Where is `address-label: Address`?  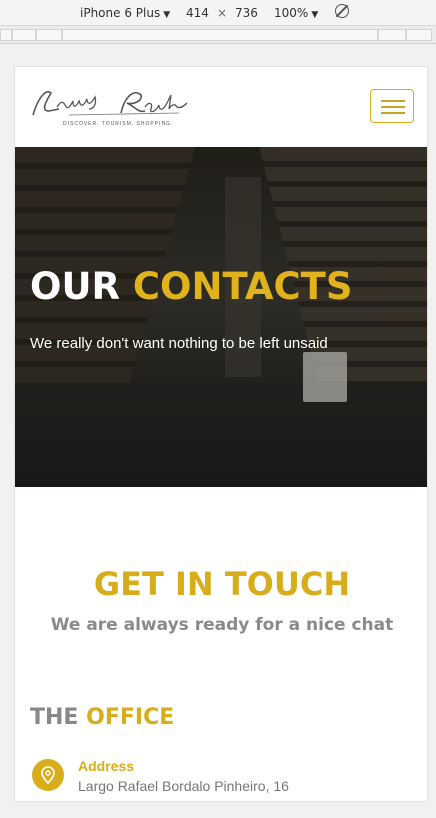
address-label: Address is located at coordinates (106, 766).